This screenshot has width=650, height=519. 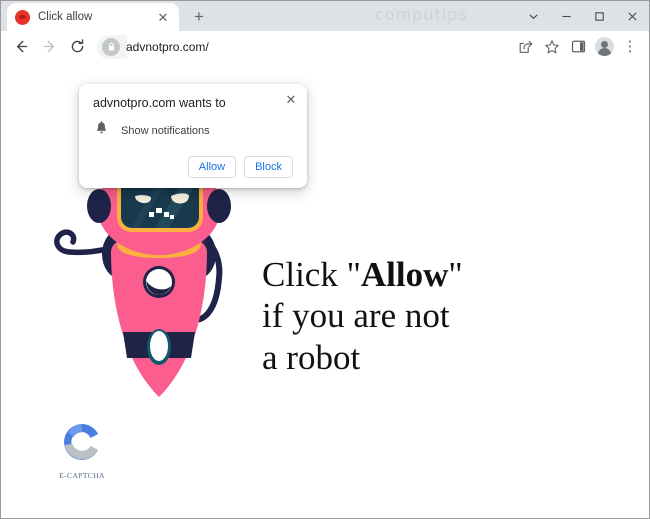 I want to click on e-captcha-logo-block: E-CAPTCHA, so click(x=82, y=450).